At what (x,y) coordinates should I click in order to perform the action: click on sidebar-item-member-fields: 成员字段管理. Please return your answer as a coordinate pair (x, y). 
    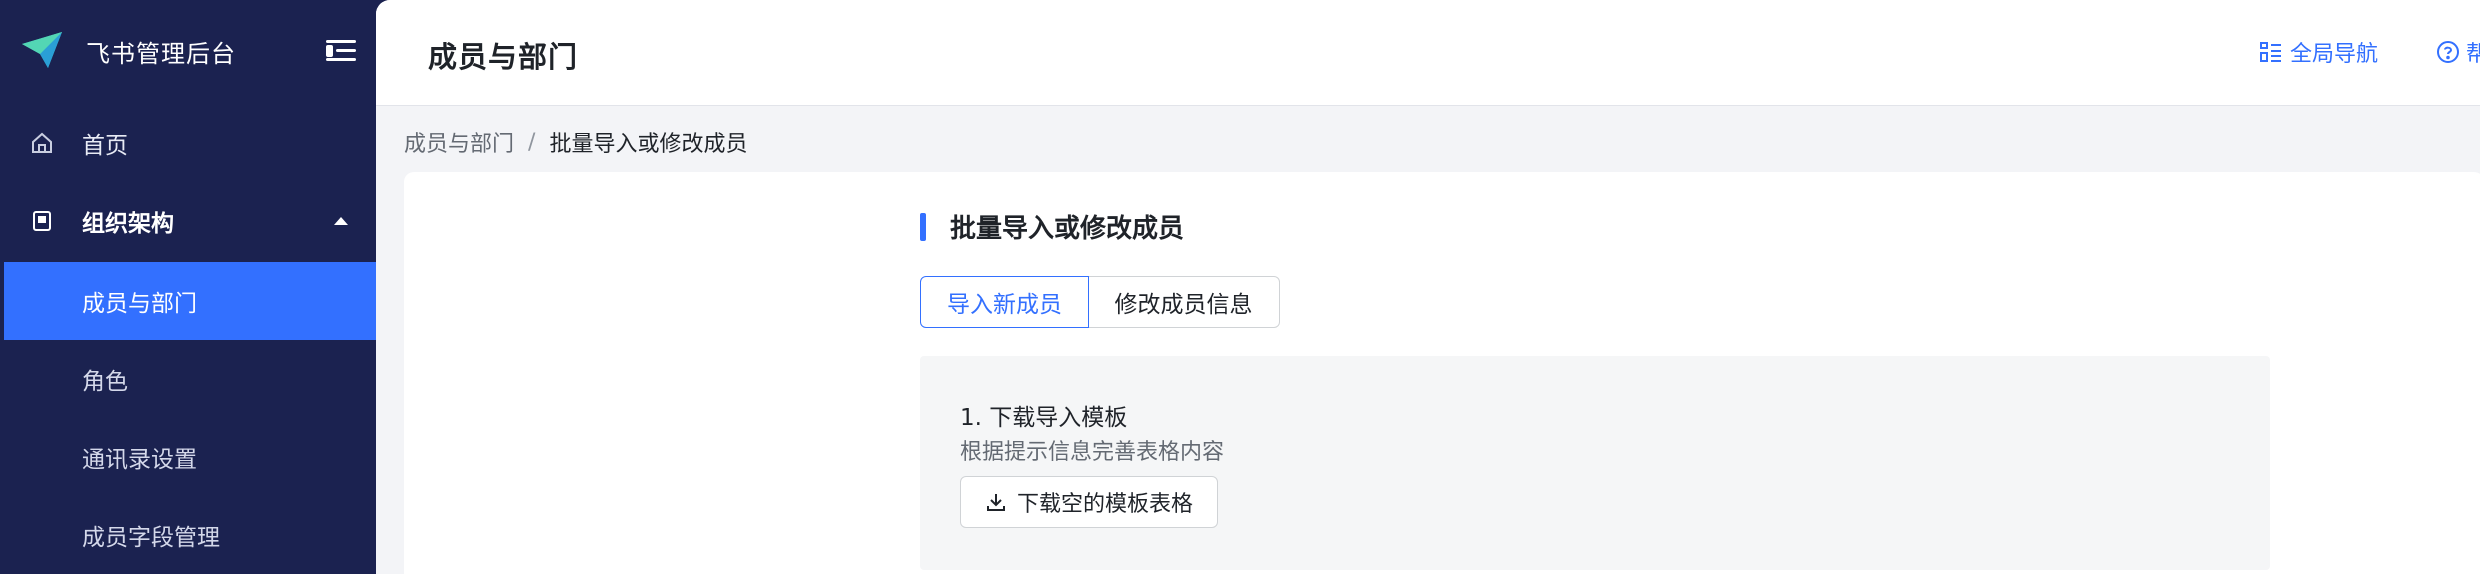
    Looking at the image, I should click on (188, 535).